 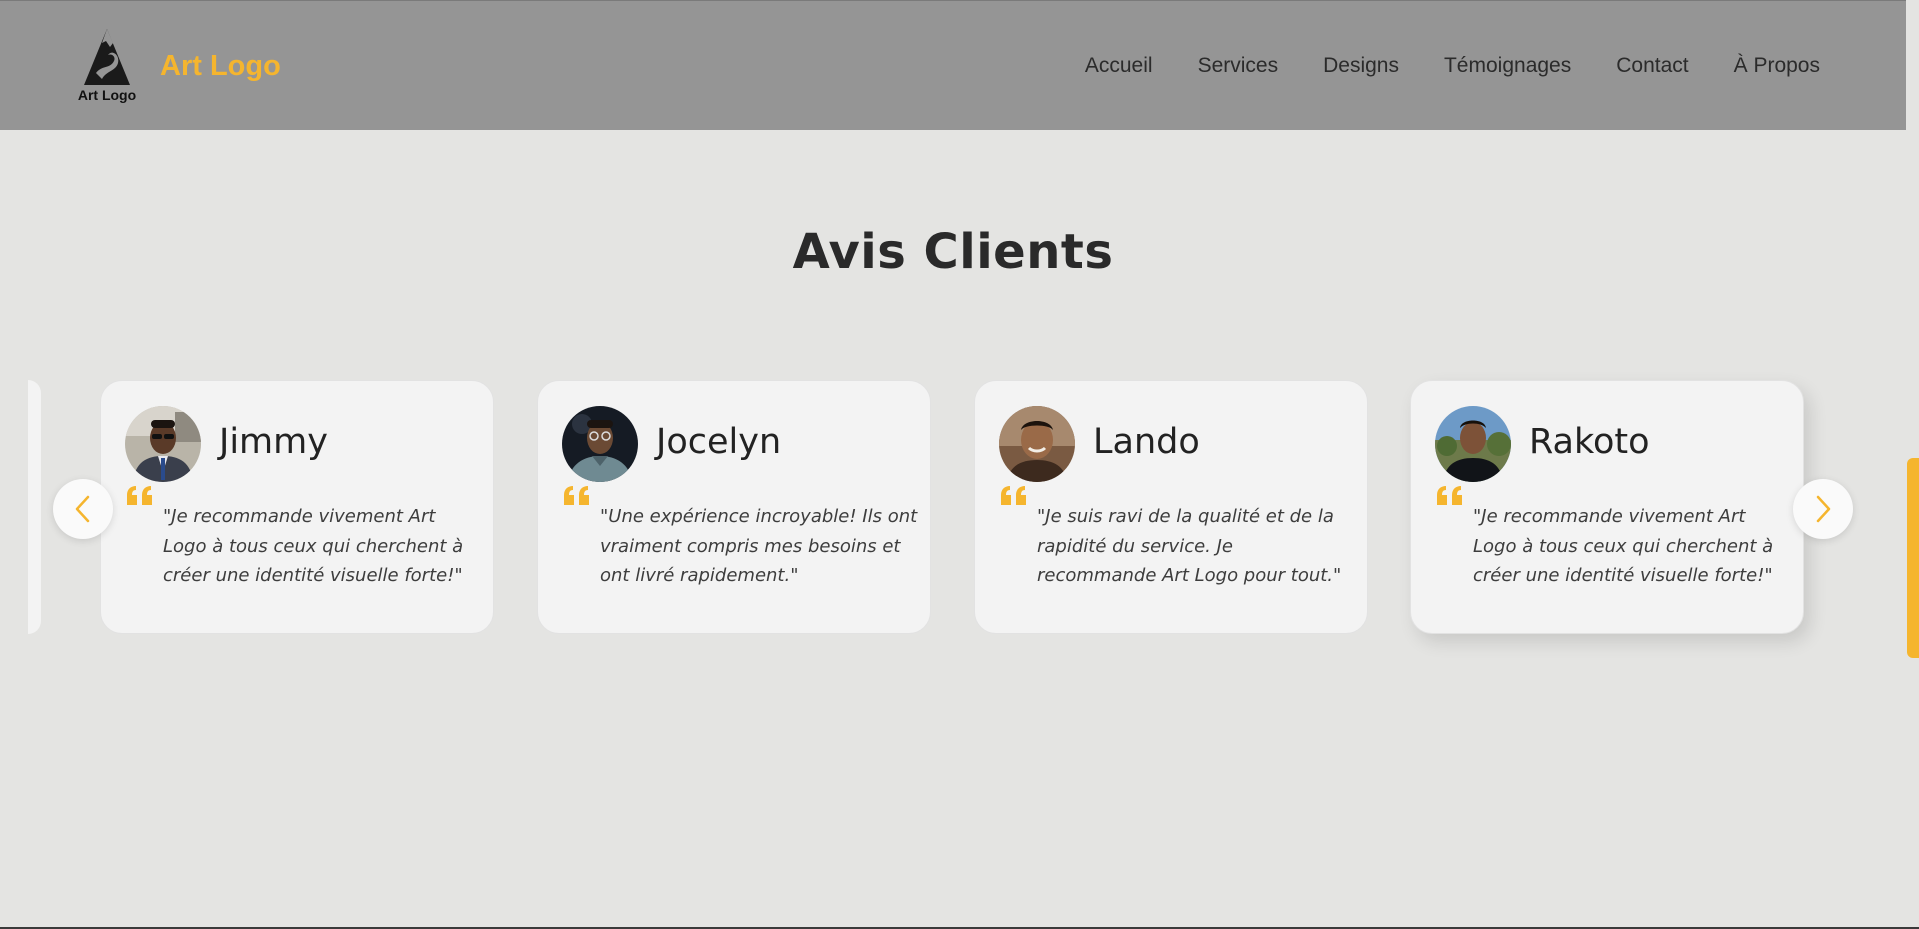 I want to click on next-button, so click(x=1823, y=509).